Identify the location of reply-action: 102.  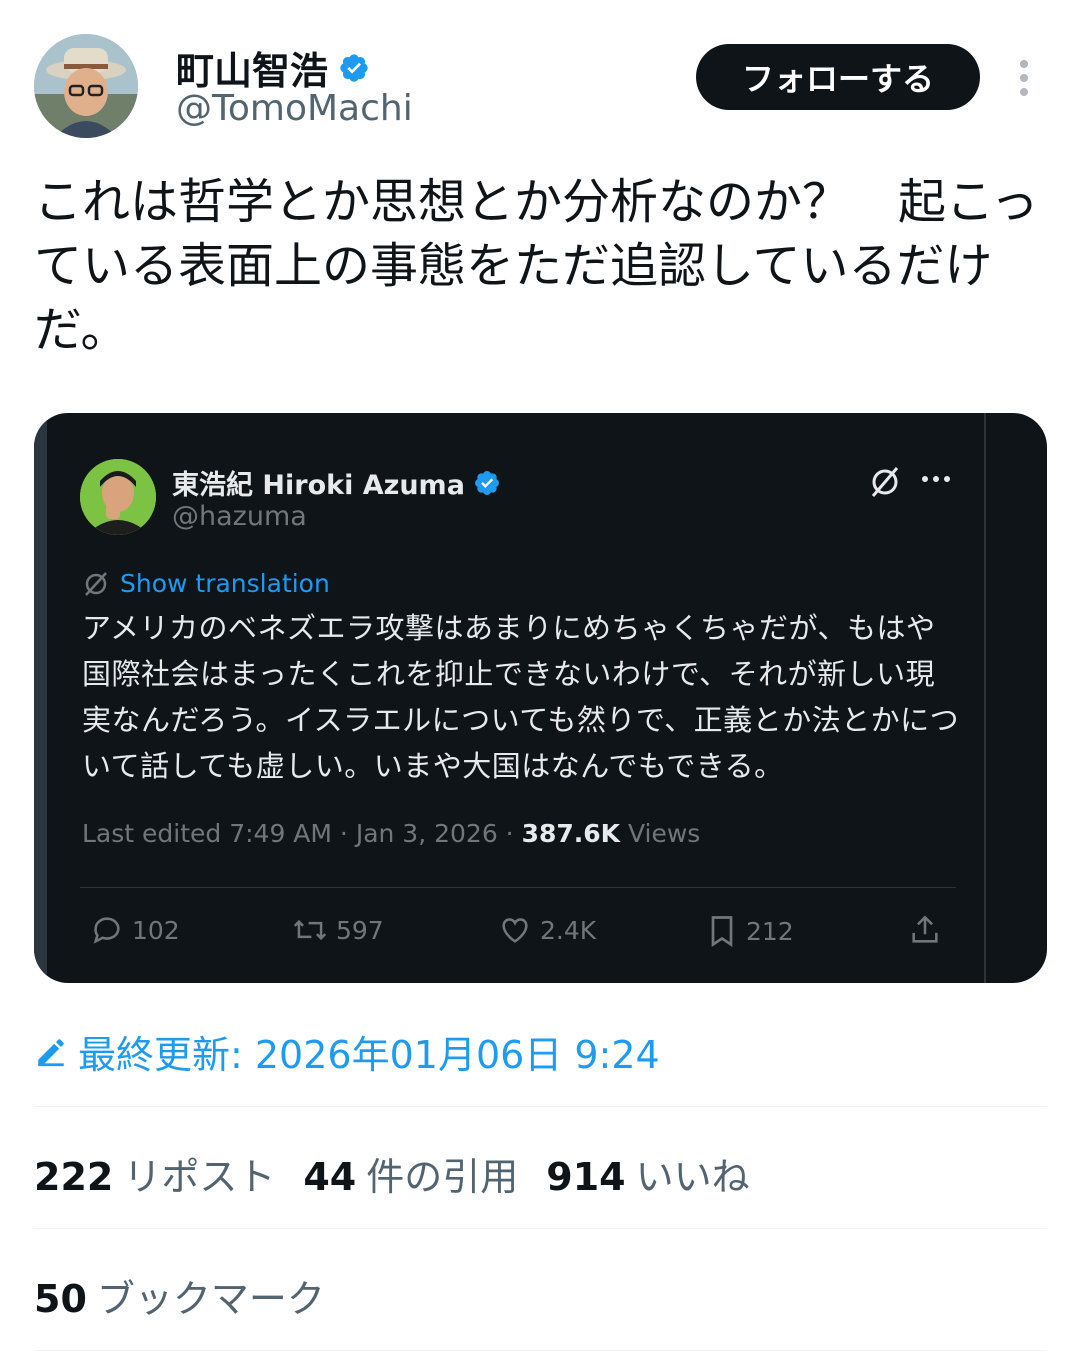
(135, 930).